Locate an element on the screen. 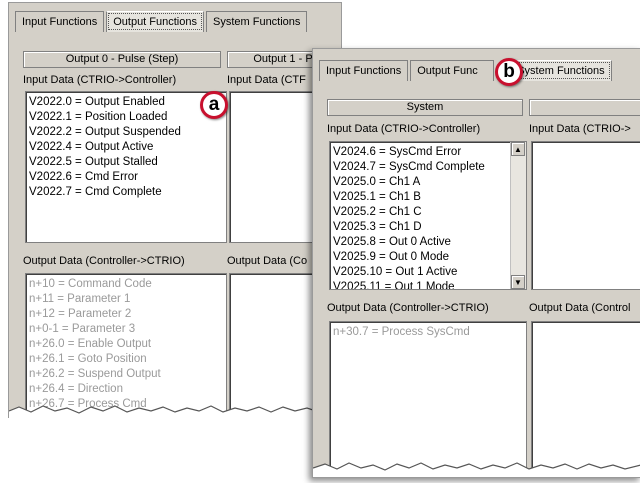  list-item: V2022.1 = Position Loaded is located at coordinates (126, 117).